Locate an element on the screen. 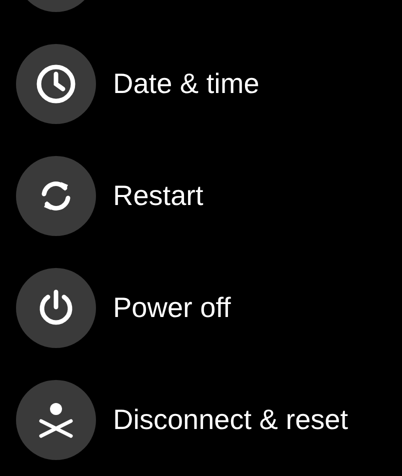  person-cross-icon is located at coordinates (56, 420).